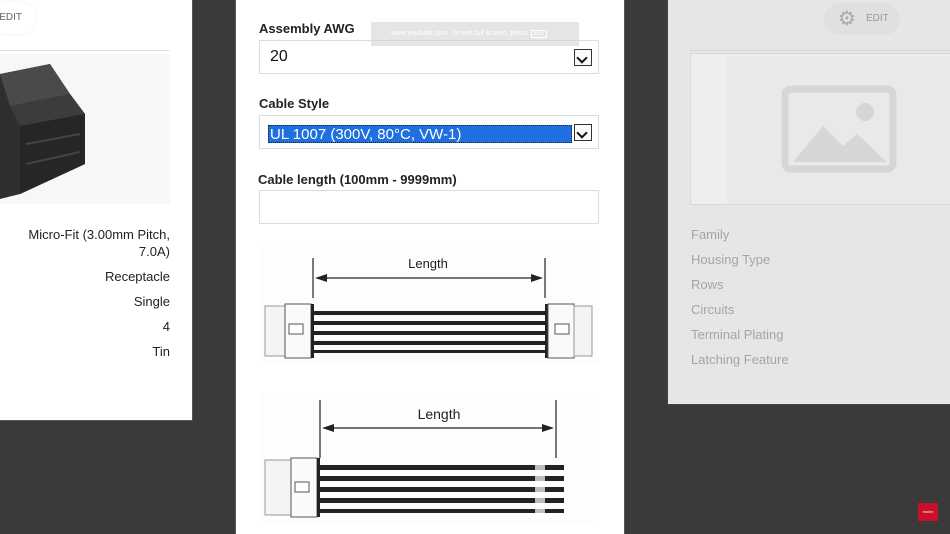 The width and height of the screenshot is (950, 534). Describe the element at coordinates (439, 414) in the screenshot. I see `length-label-2: Length` at that location.